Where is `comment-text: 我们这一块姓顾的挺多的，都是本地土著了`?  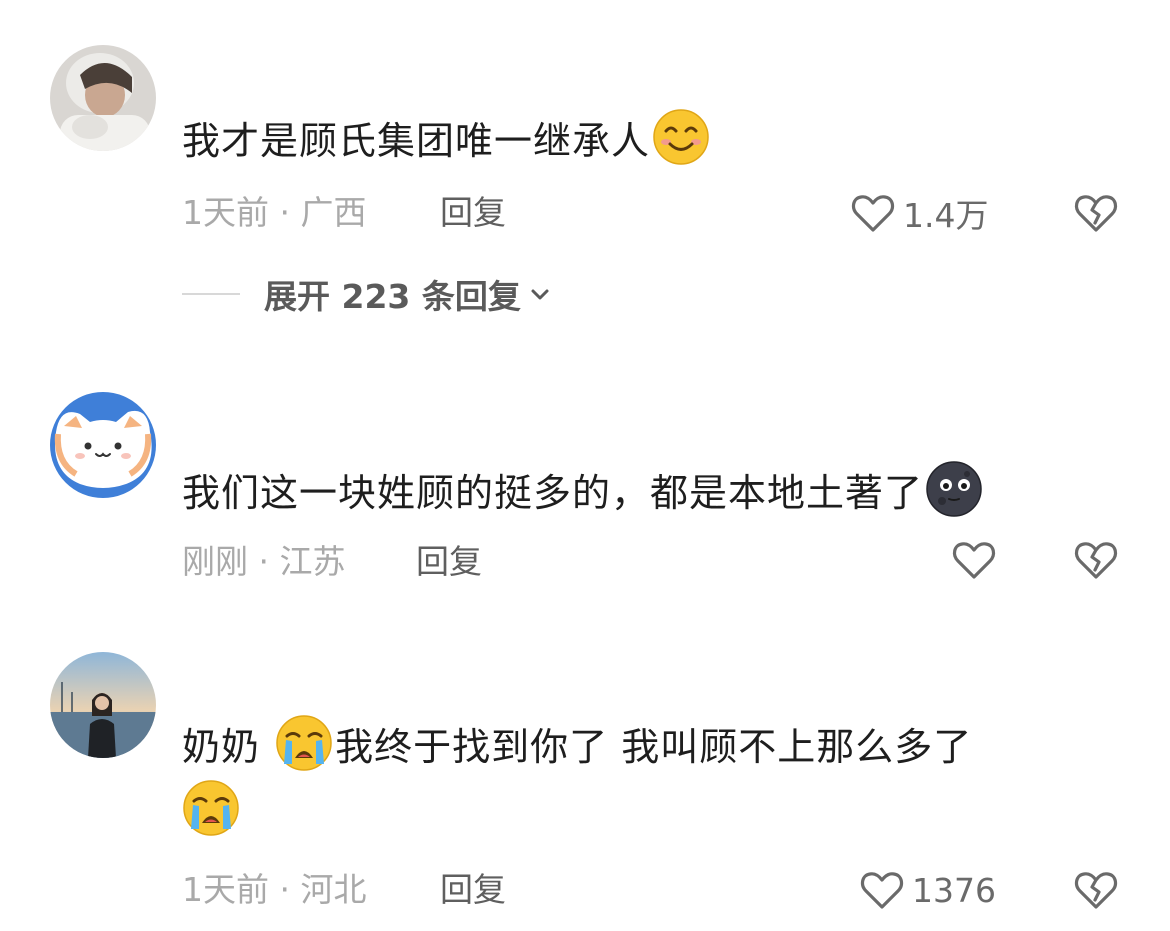
comment-text: 我们这一块姓顾的挺多的，都是本地土著了 is located at coordinates (646, 492).